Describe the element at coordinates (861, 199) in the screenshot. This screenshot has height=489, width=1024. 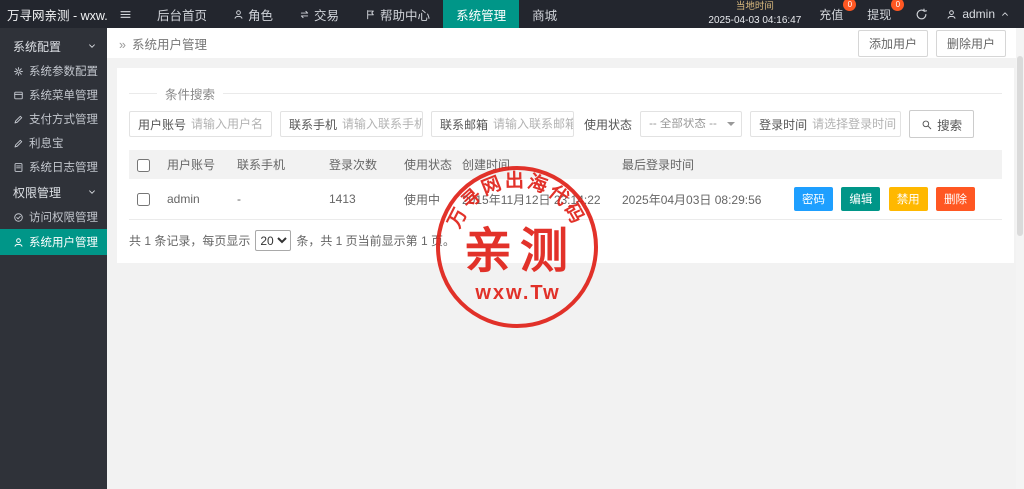
I see `edit-button: 编辑` at that location.